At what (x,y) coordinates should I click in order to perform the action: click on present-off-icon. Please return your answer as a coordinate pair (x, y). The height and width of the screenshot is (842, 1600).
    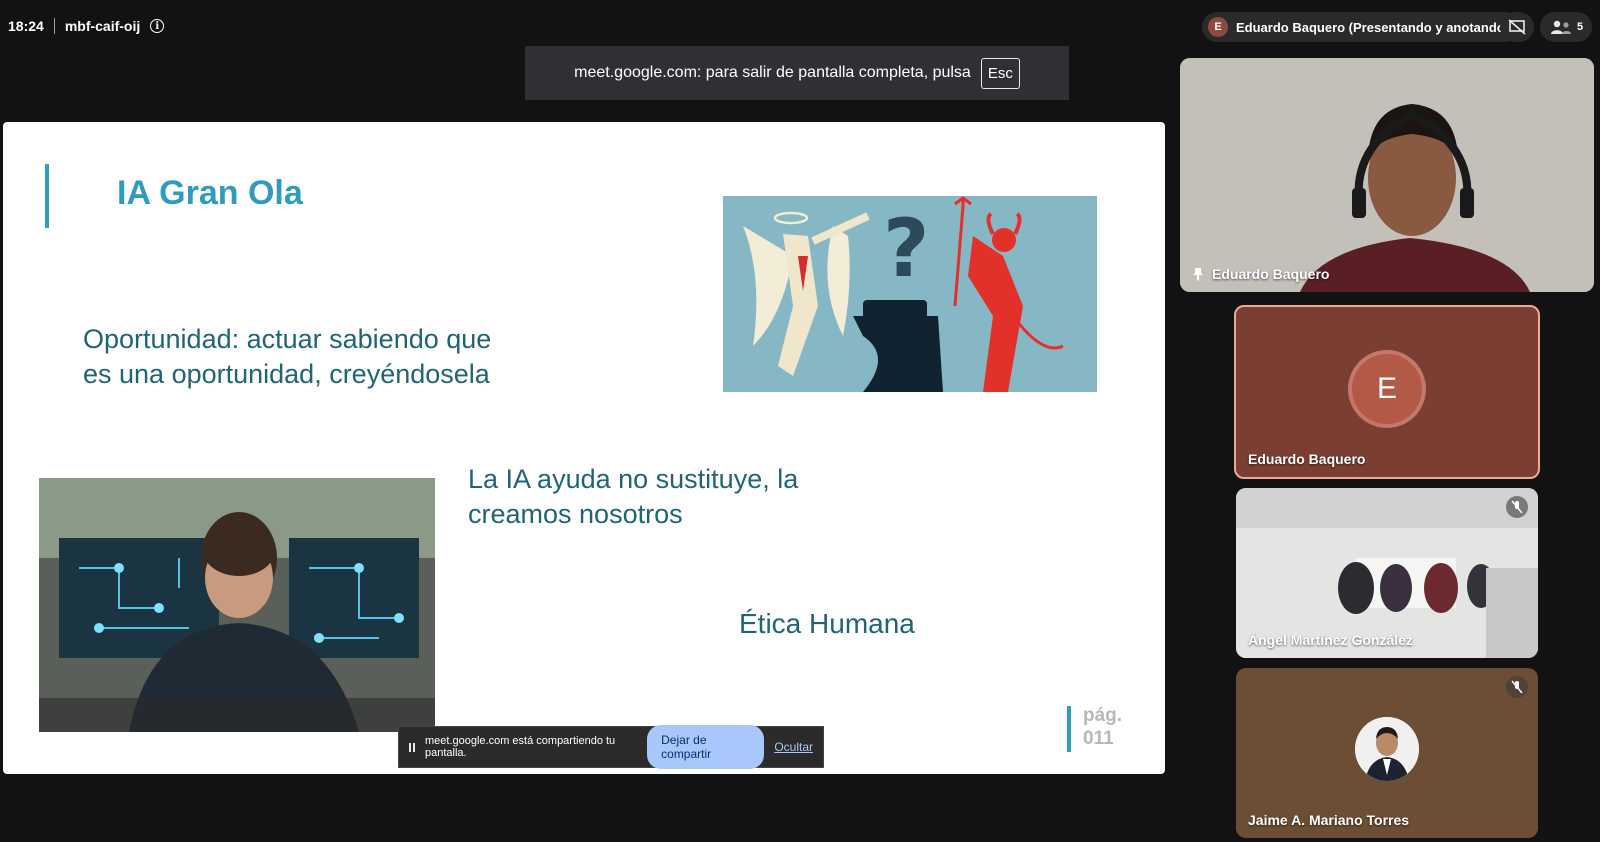
    Looking at the image, I should click on (1517, 27).